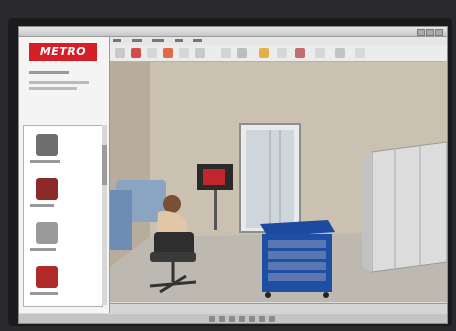  I want to click on sidebar-heading, so click(49, 72).